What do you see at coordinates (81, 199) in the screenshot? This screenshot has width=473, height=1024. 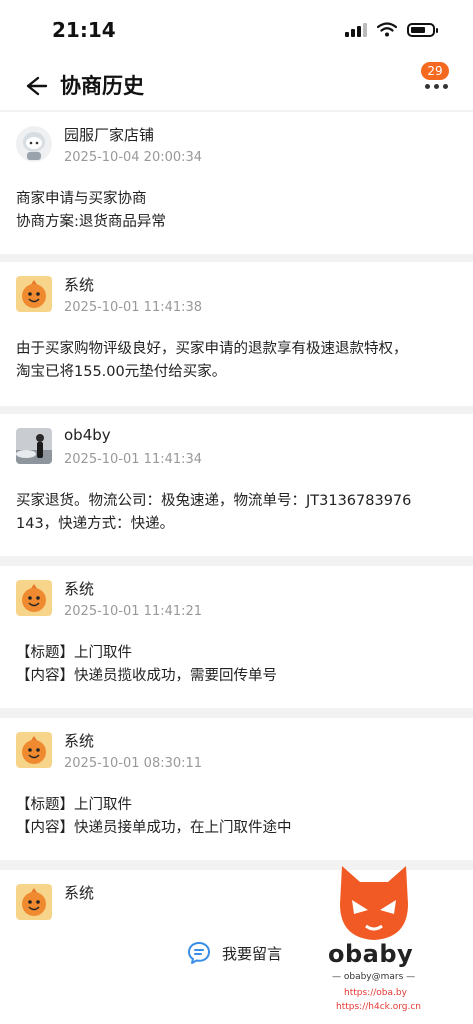 I see `message-line: 商家申请与买家协商` at bounding box center [81, 199].